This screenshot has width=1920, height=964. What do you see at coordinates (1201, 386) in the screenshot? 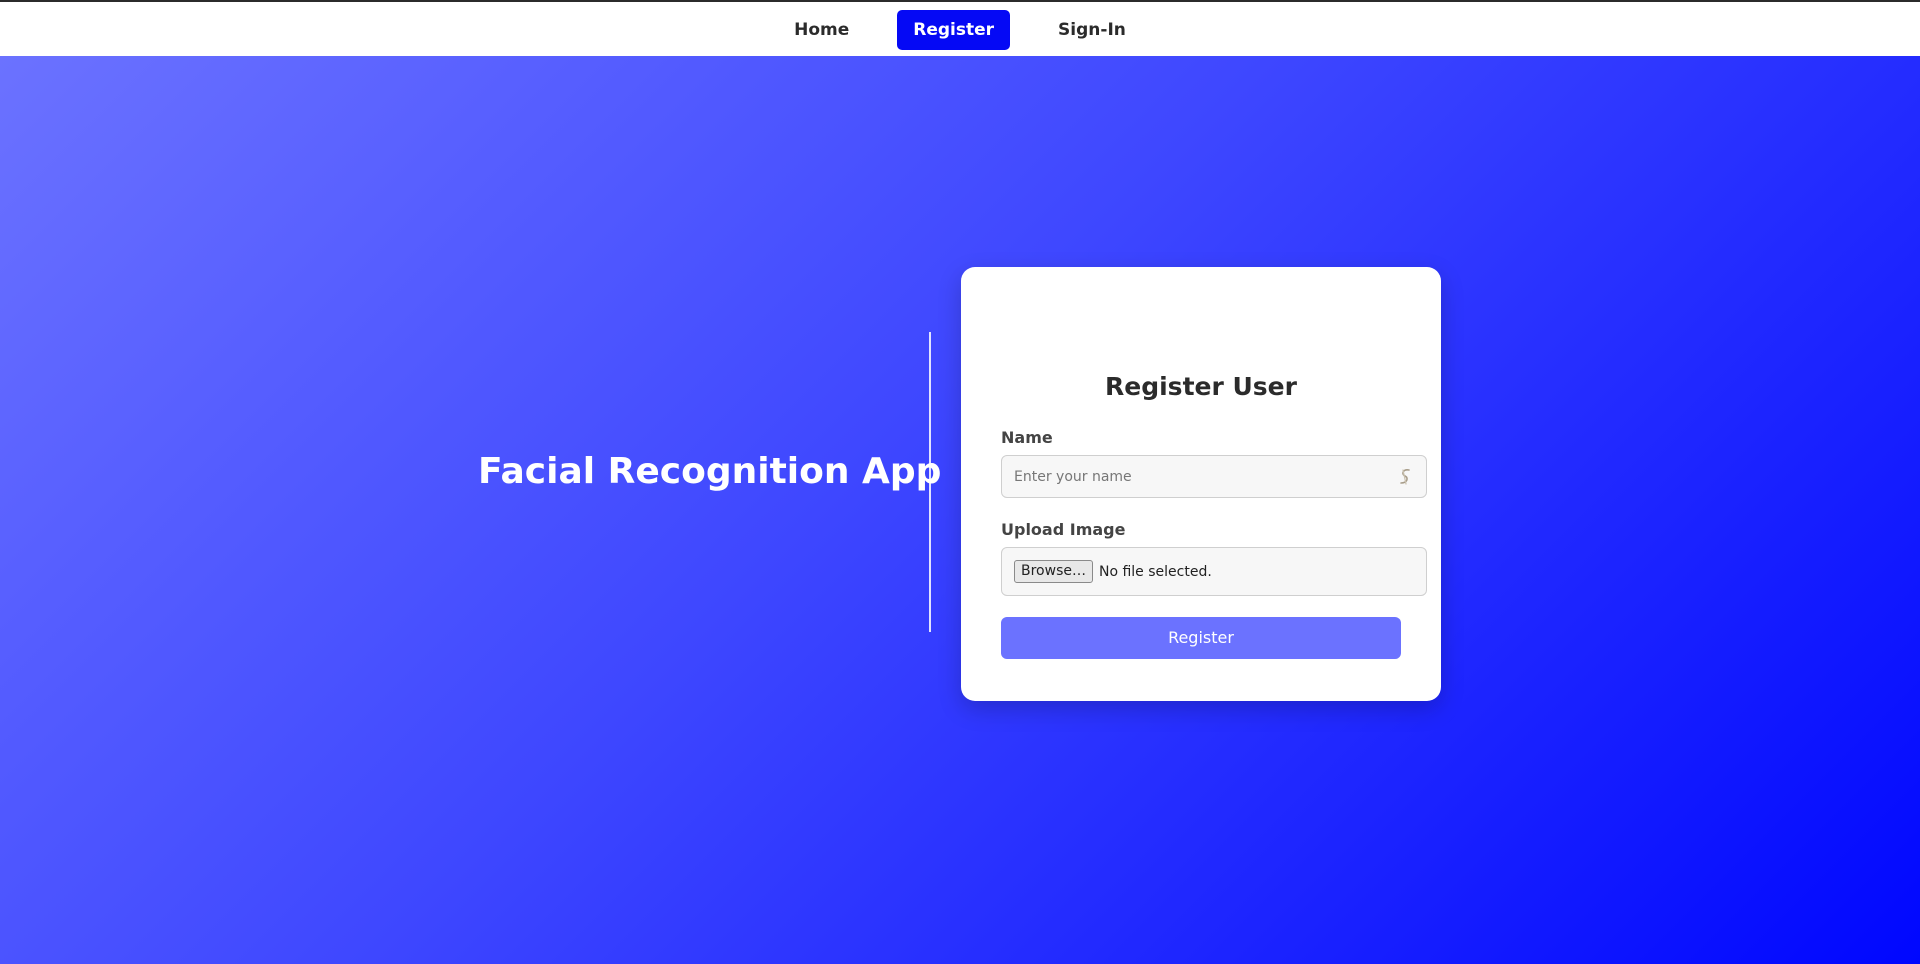
I see `form-title: Register User` at bounding box center [1201, 386].